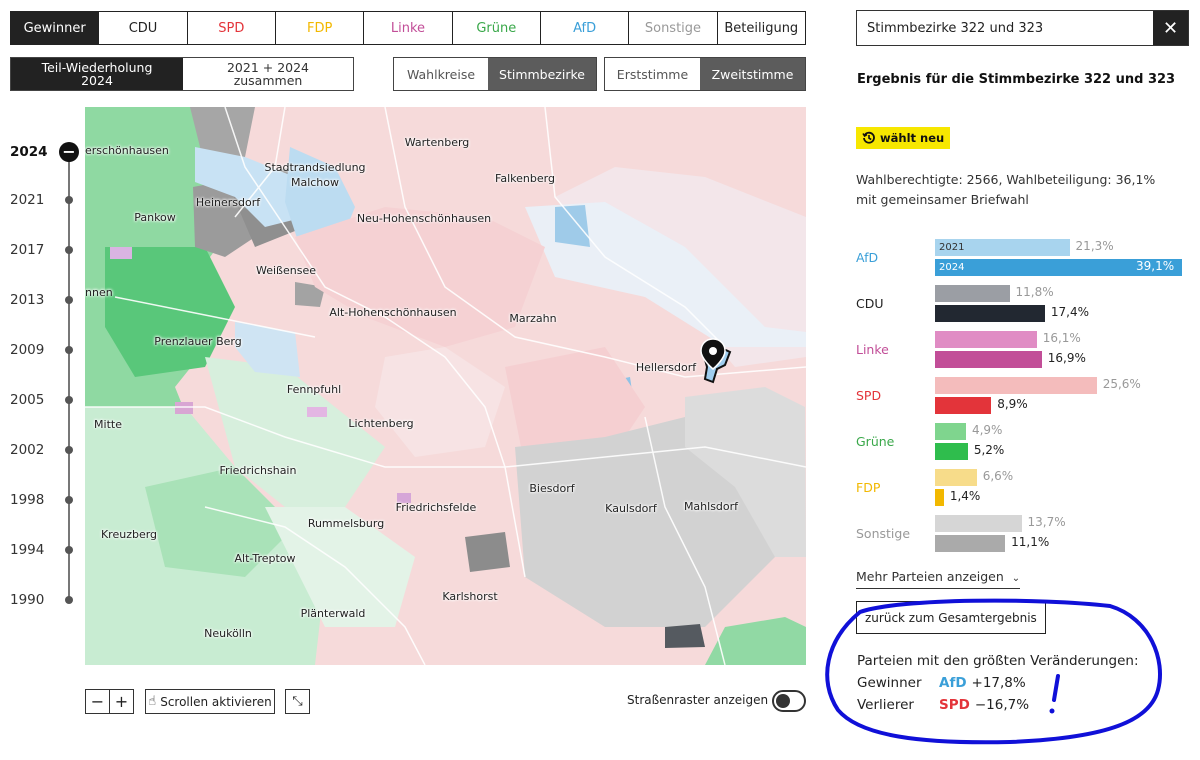 This screenshot has height=760, width=1200. Describe the element at coordinates (470, 596) in the screenshot. I see `map-label-karlshorst: Karlshorst` at that location.